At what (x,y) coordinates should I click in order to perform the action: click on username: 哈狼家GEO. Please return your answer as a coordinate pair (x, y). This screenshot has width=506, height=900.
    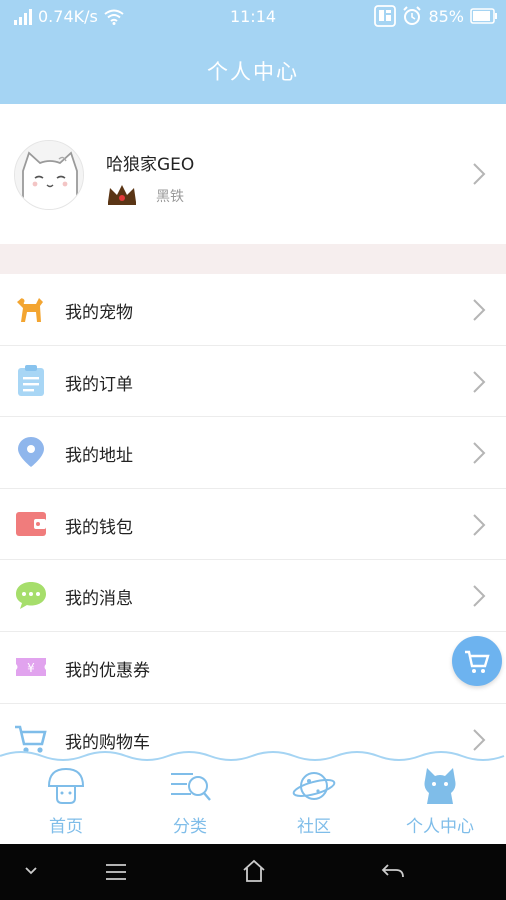
    Looking at the image, I should click on (150, 165).